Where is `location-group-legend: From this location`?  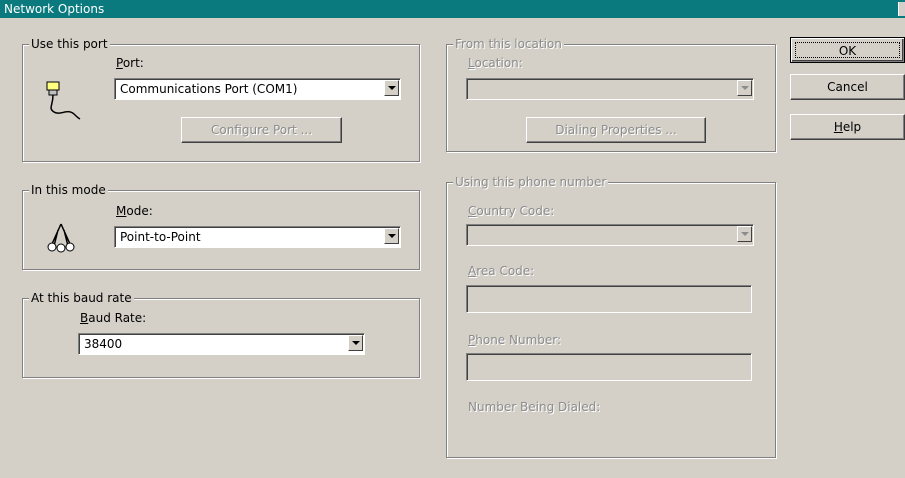 location-group-legend: From this location is located at coordinates (508, 44).